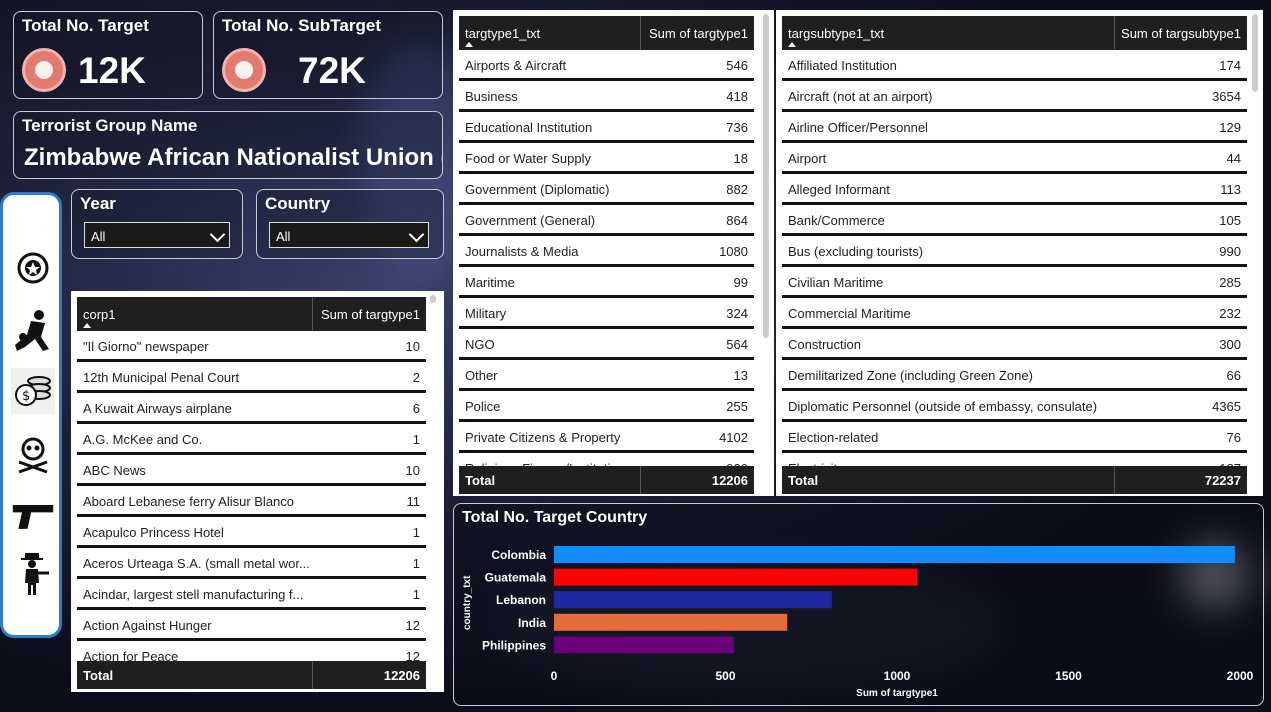  What do you see at coordinates (1014, 158) in the screenshot?
I see `table-row: Airport 44` at bounding box center [1014, 158].